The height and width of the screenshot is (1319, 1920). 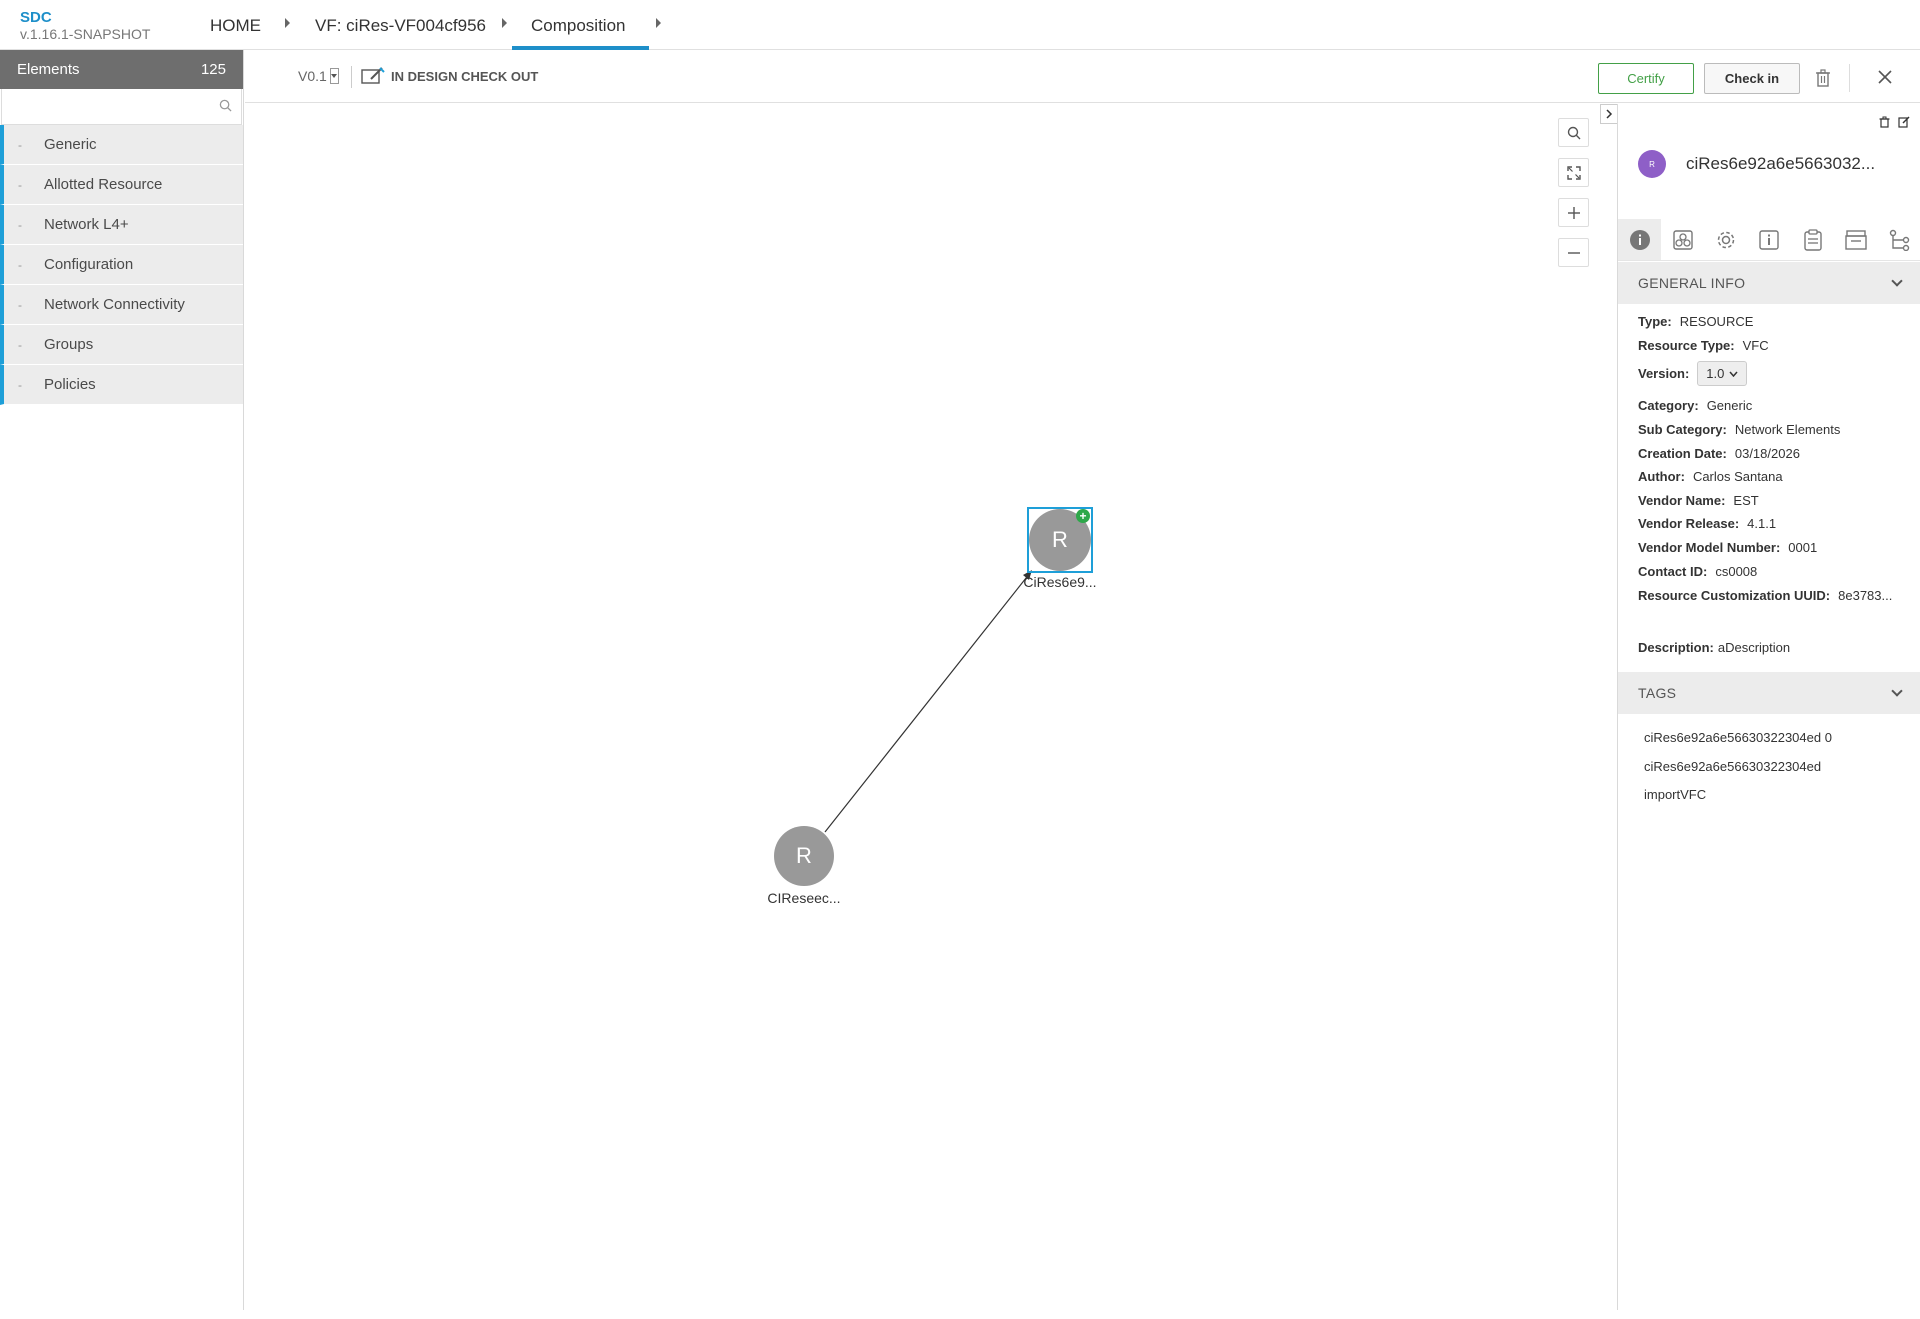 I want to click on category-label: Network L4+, so click(x=86, y=224).